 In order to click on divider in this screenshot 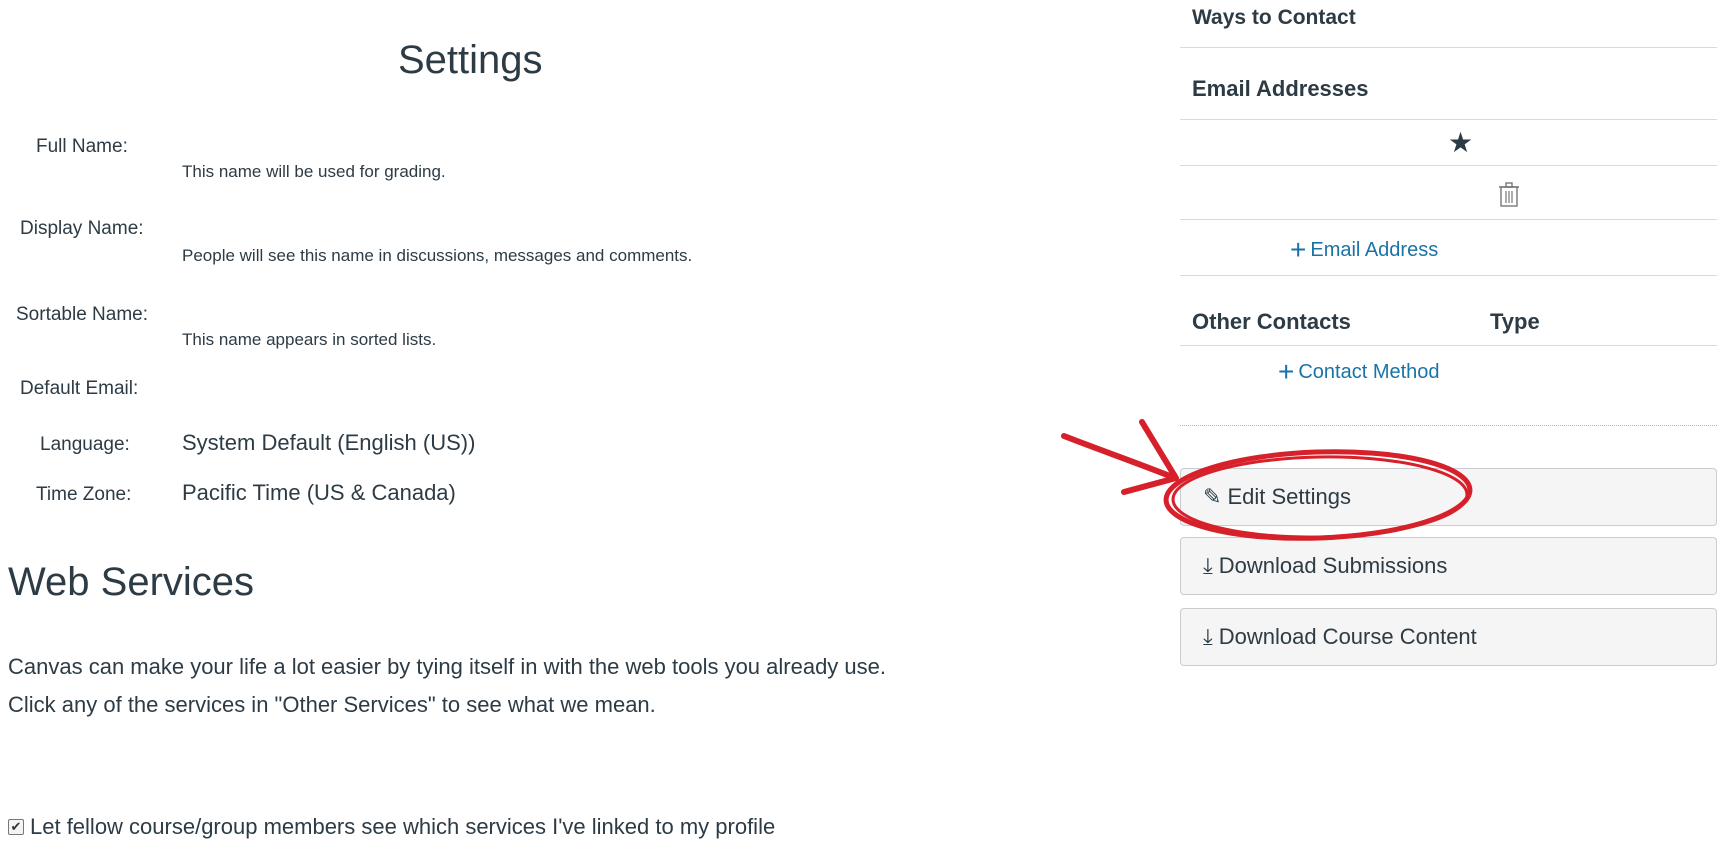, I will do `click(1448, 425)`.